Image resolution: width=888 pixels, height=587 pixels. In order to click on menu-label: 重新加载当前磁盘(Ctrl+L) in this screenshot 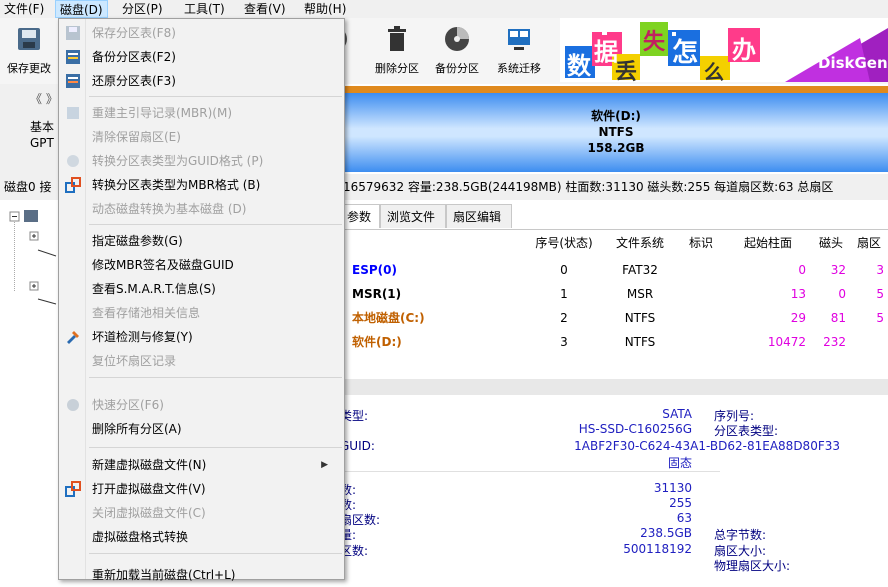, I will do `click(164, 575)`.